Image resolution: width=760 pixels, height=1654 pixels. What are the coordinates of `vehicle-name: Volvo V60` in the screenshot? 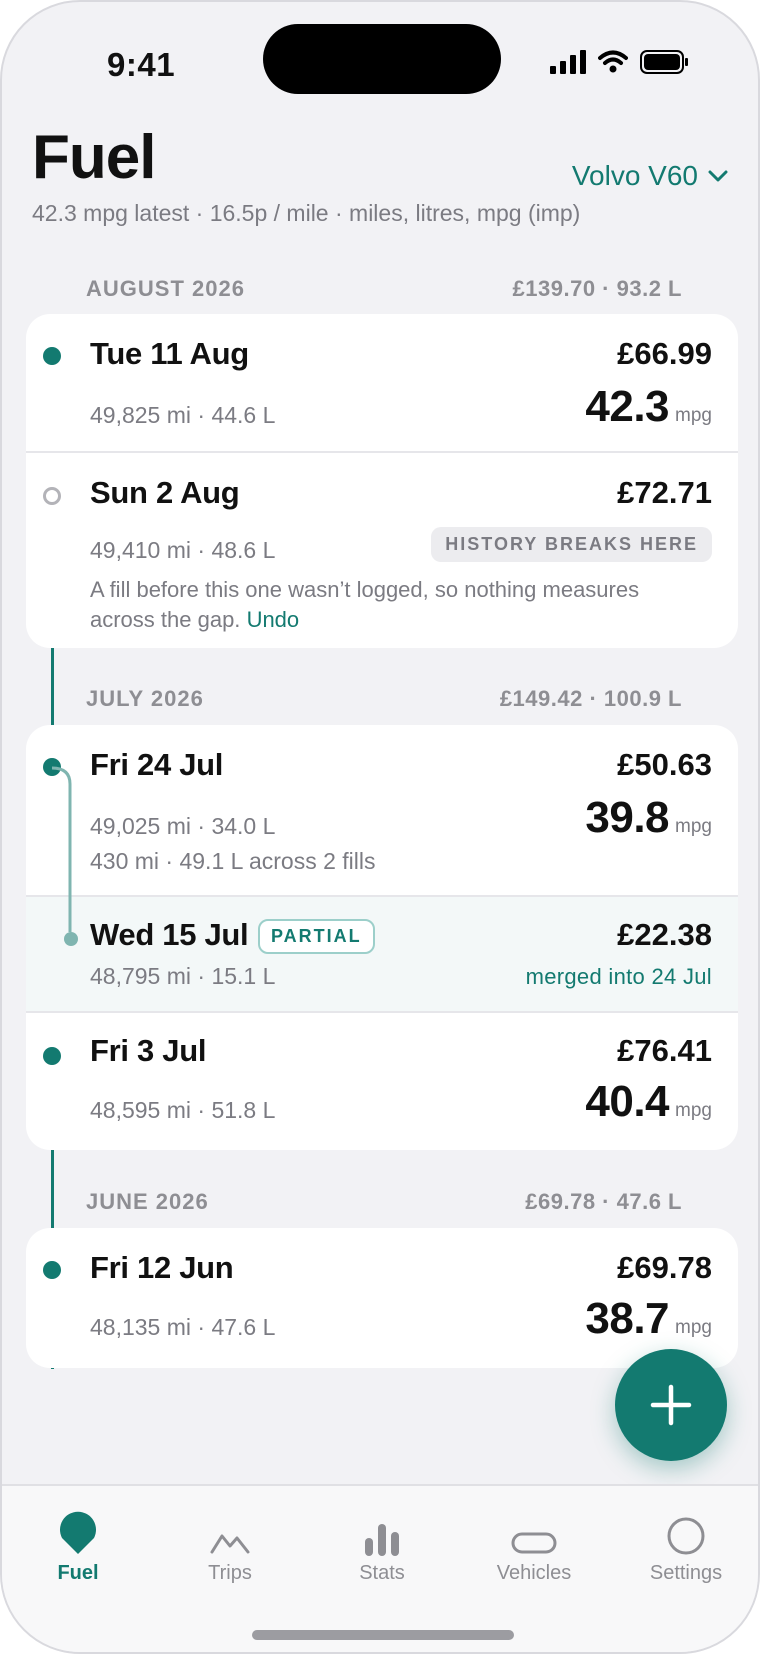 It's located at (634, 175).